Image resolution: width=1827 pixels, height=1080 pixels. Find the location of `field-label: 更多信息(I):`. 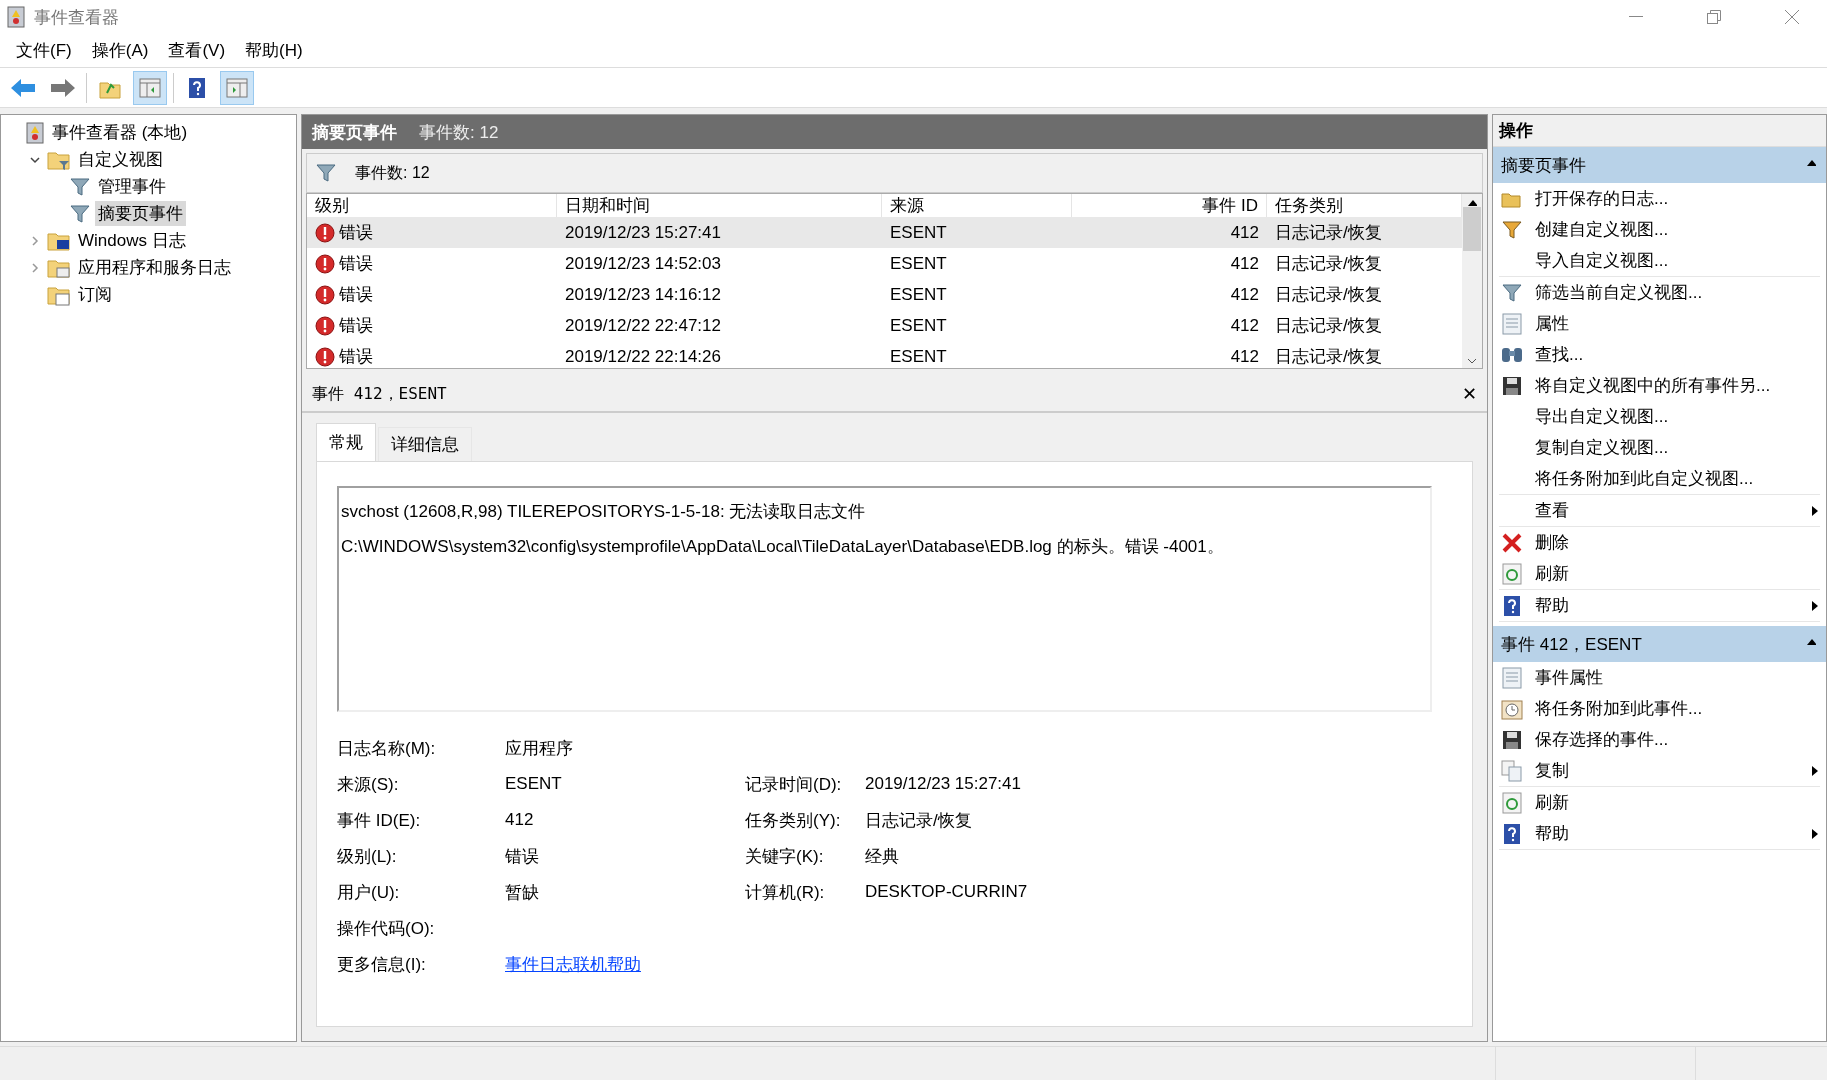

field-label: 更多信息(I): is located at coordinates (382, 964).